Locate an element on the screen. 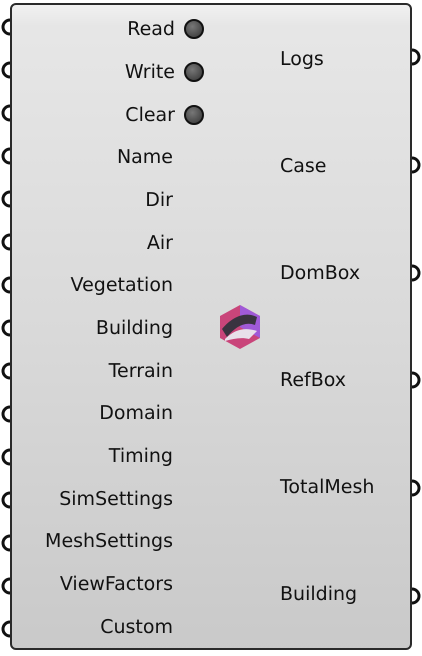  input-label: SimSettings is located at coordinates (116, 499).